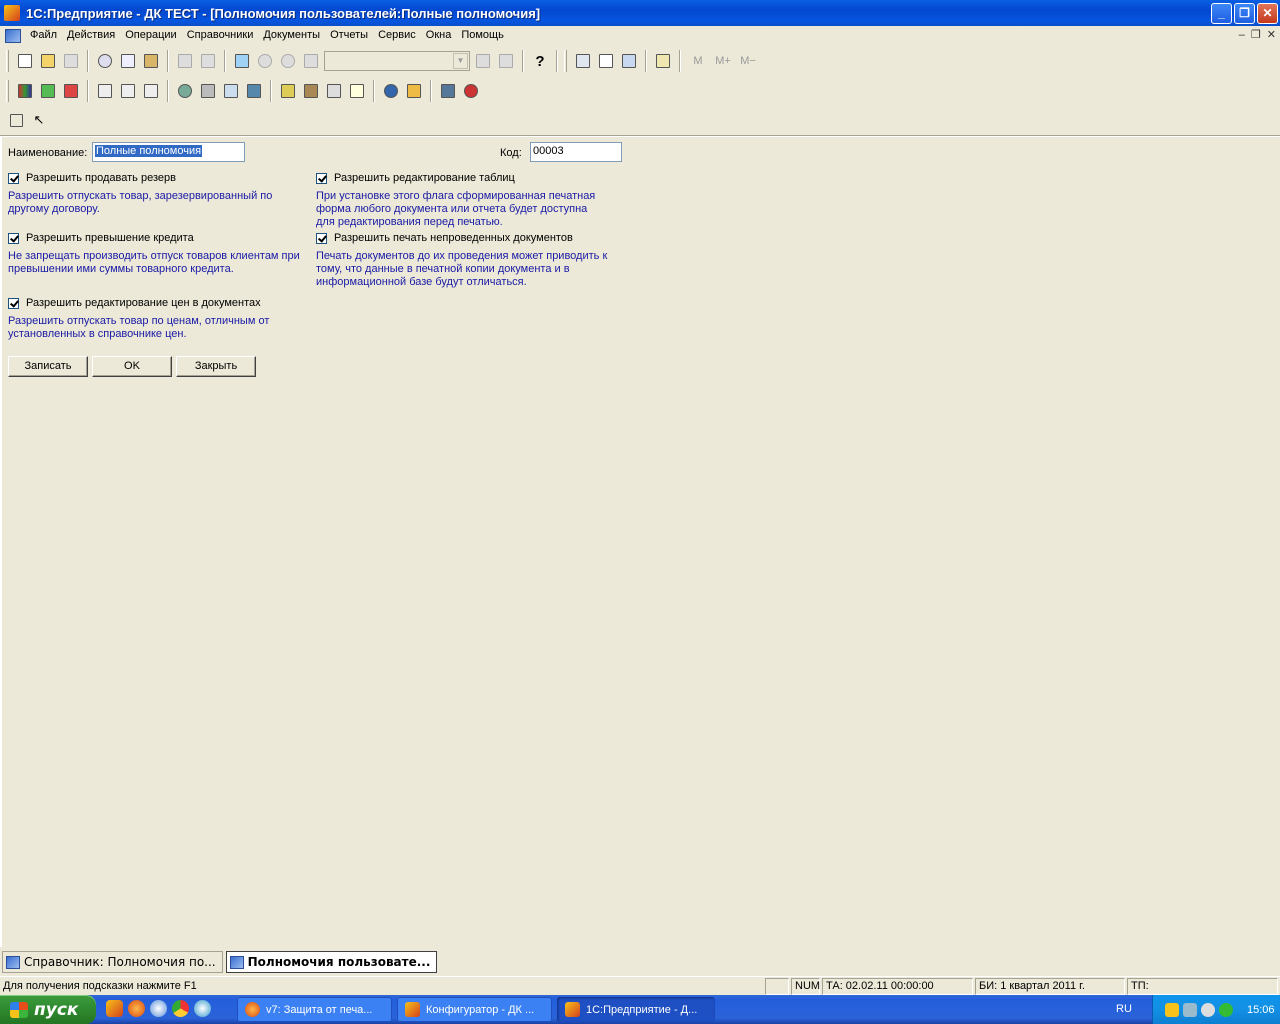 This screenshot has height=1024, width=1280. I want to click on close-button: ✕, so click(1267, 13).